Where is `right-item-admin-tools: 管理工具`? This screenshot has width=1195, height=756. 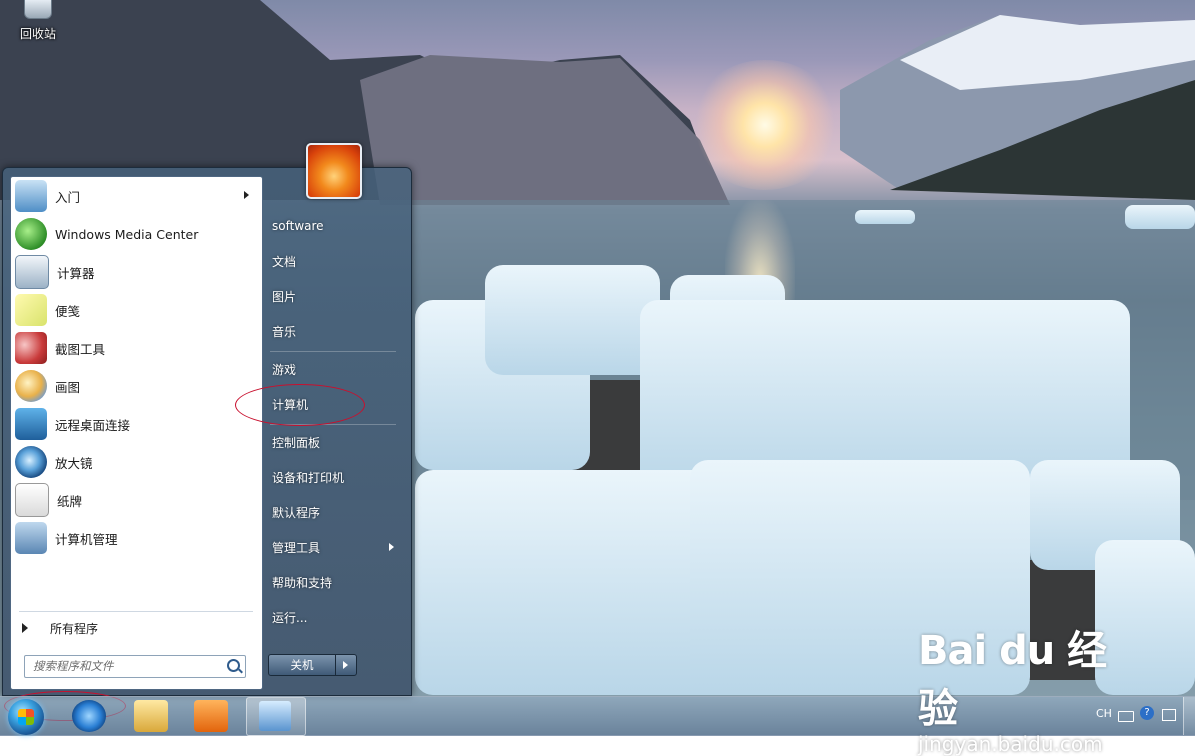 right-item-admin-tools: 管理工具 is located at coordinates (332, 547).